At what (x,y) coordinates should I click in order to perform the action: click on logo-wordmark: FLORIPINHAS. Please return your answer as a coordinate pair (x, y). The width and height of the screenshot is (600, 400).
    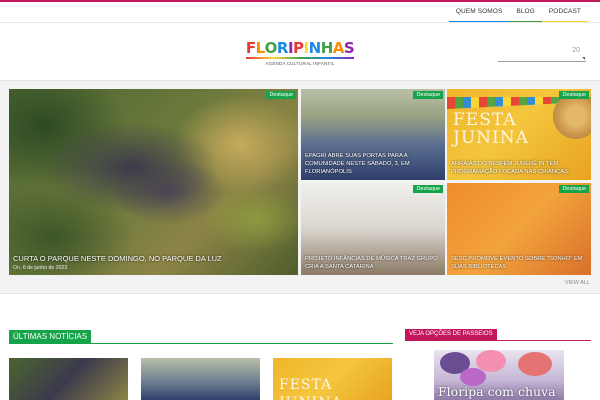
    Looking at the image, I should click on (300, 48).